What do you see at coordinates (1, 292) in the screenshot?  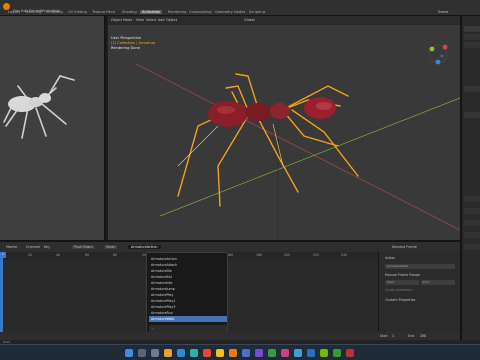 I see `playhead` at bounding box center [1, 292].